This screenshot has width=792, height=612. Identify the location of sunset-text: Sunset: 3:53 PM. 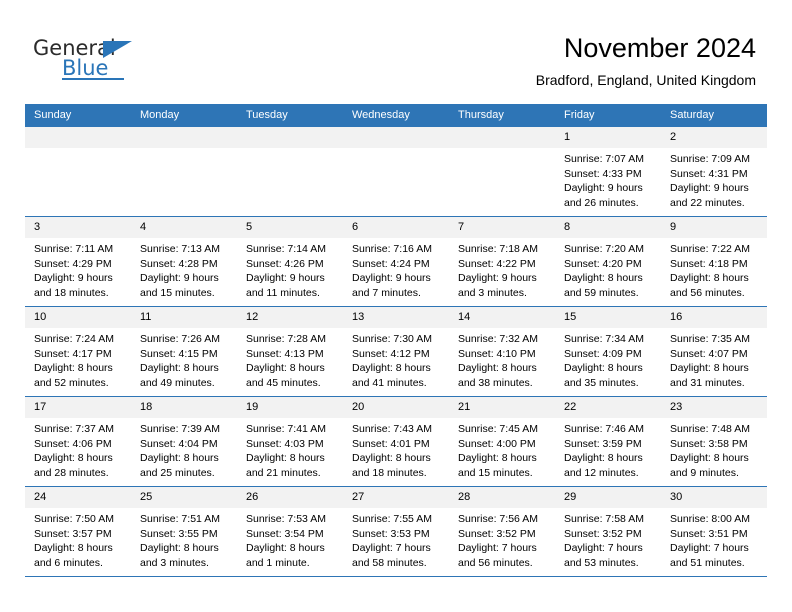
(391, 533).